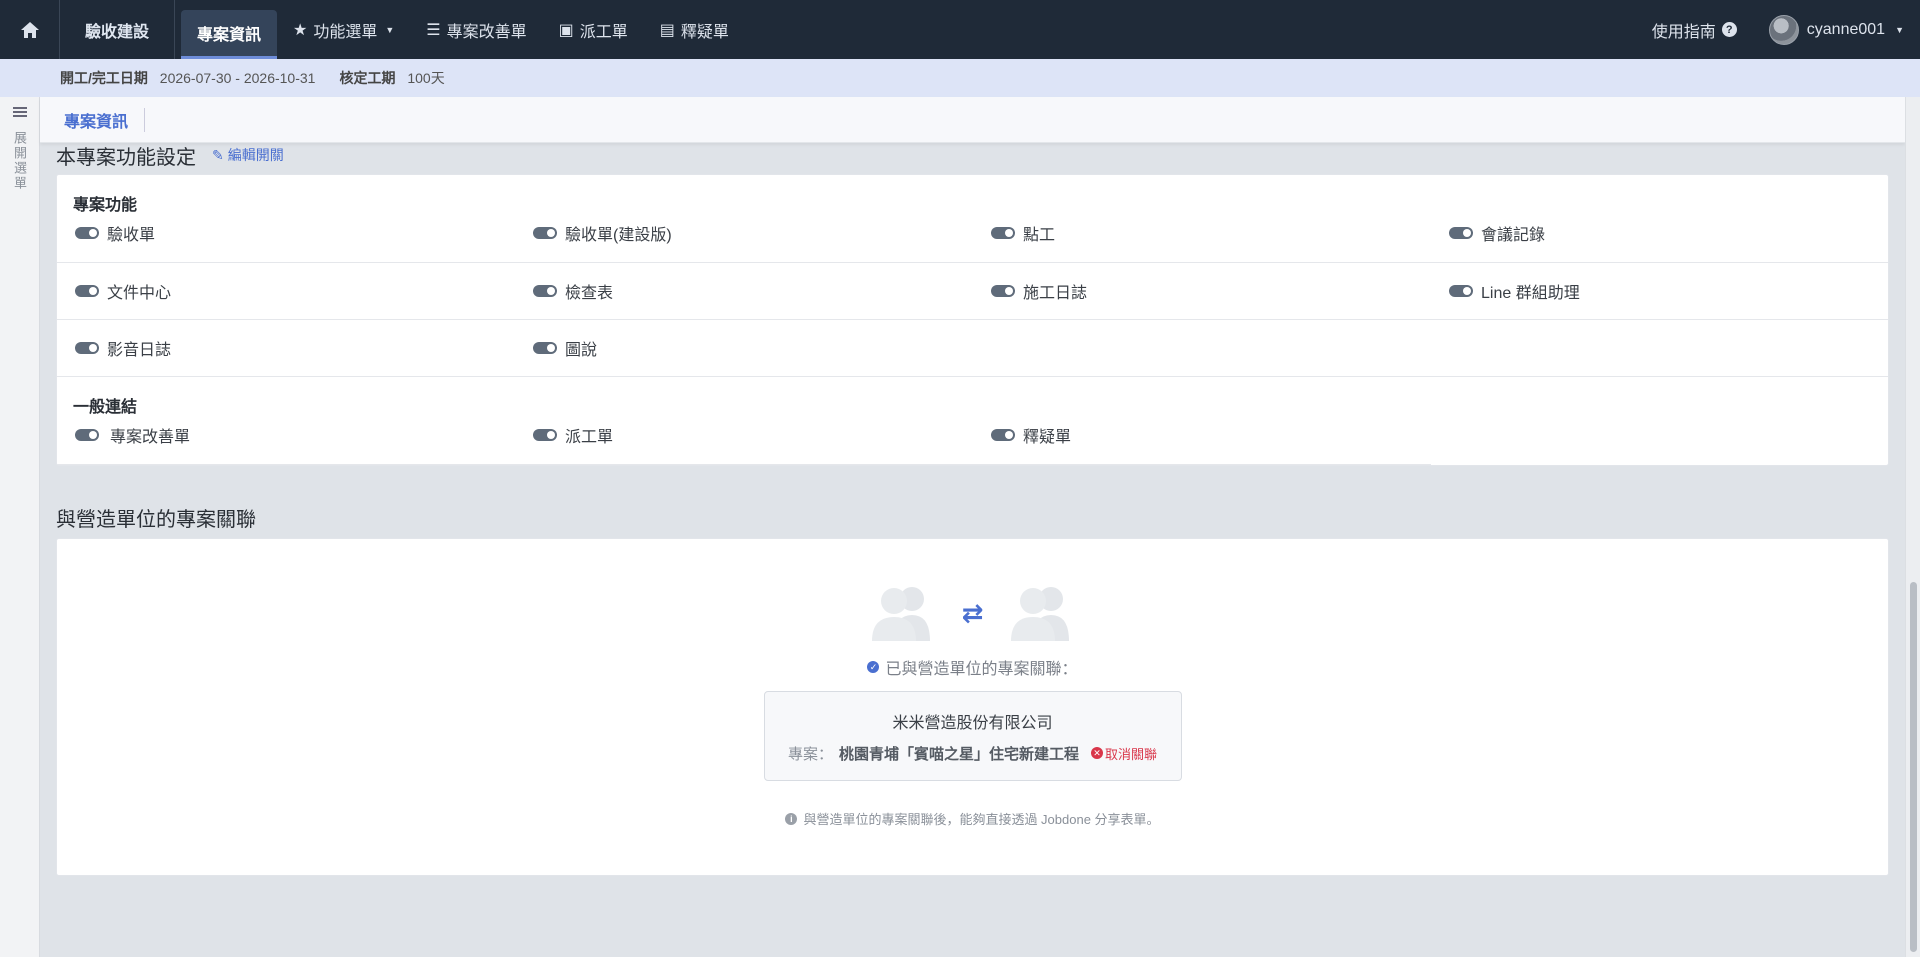  I want to click on feature-meeting: 會議記錄, so click(1660, 233).